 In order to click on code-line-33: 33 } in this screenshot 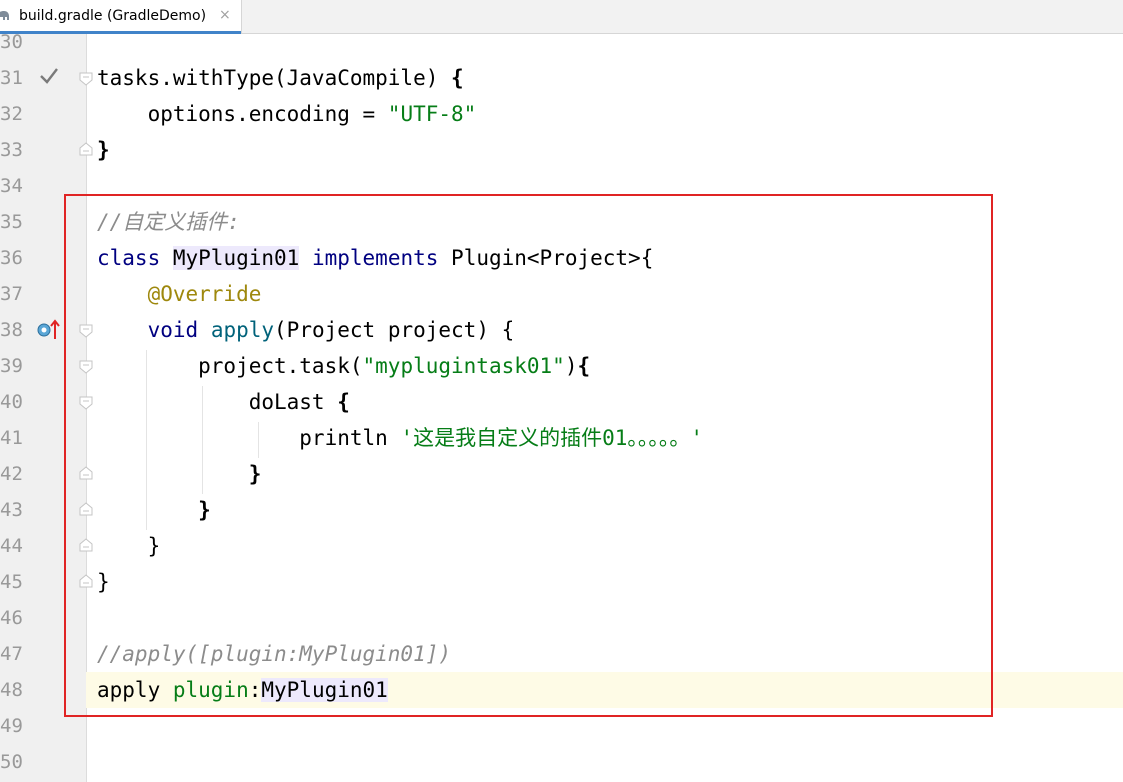, I will do `click(561, 150)`.